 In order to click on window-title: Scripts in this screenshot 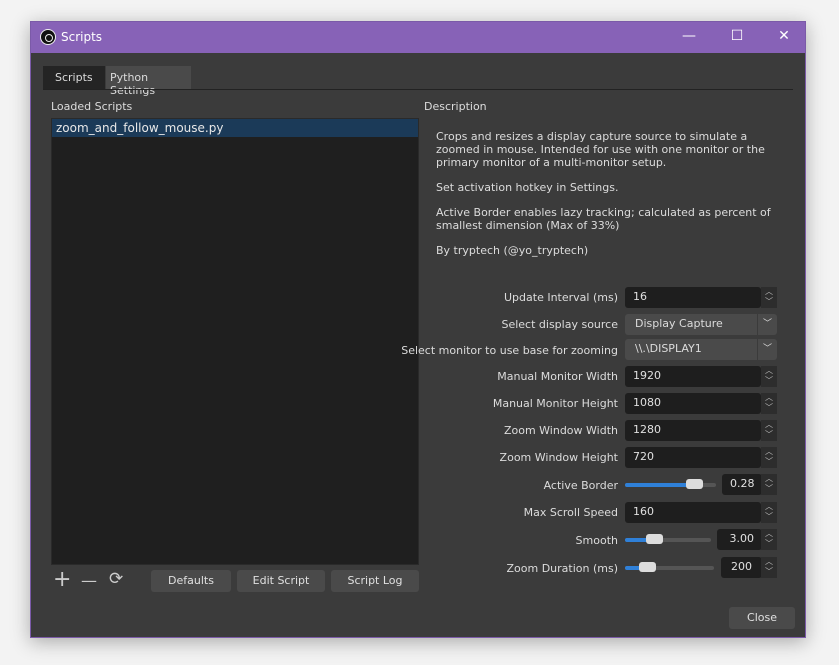, I will do `click(82, 37)`.